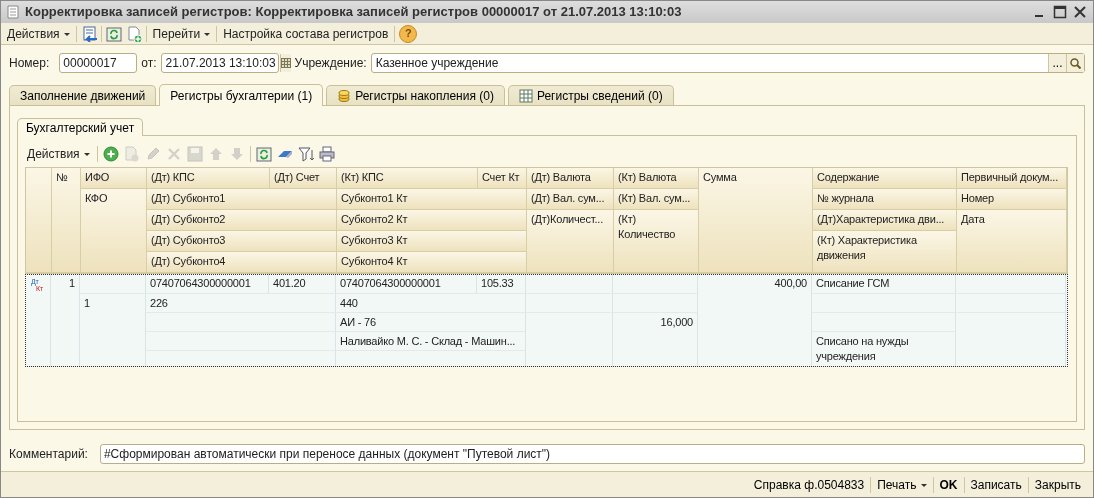  Describe the element at coordinates (66, 220) in the screenshot. I see `column-header: №` at that location.